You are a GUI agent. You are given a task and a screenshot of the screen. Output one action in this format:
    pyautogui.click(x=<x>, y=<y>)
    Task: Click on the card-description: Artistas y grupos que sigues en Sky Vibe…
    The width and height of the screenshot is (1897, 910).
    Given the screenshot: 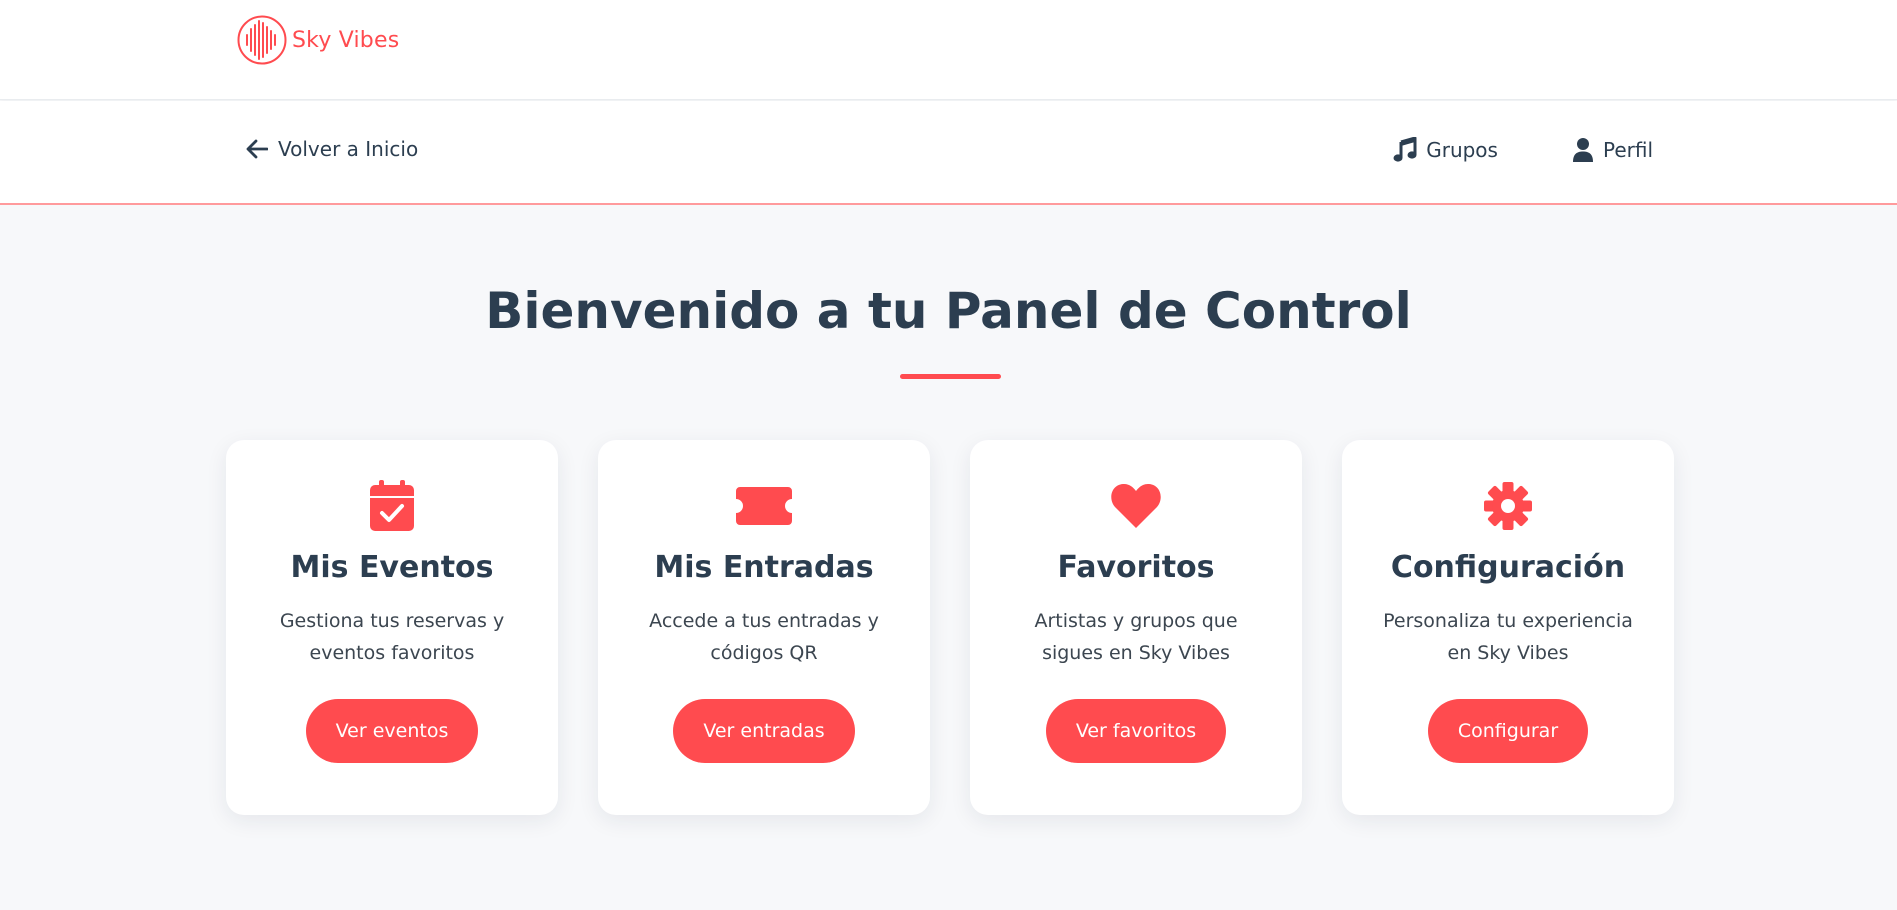 What is the action you would take?
    pyautogui.click(x=1136, y=637)
    